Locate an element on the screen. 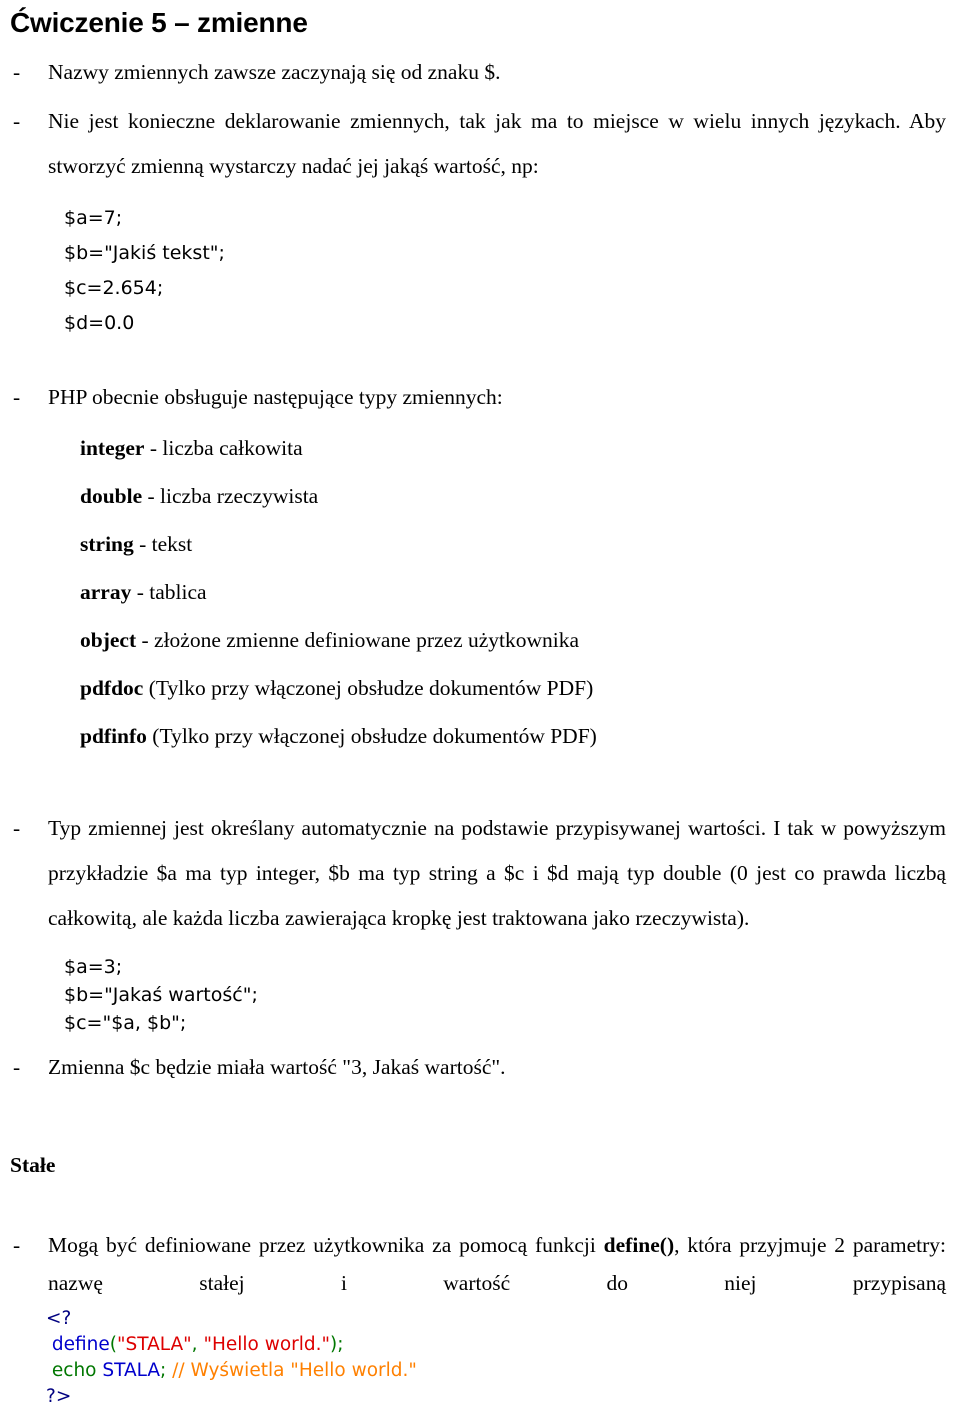  type-description: - tekst is located at coordinates (166, 544).